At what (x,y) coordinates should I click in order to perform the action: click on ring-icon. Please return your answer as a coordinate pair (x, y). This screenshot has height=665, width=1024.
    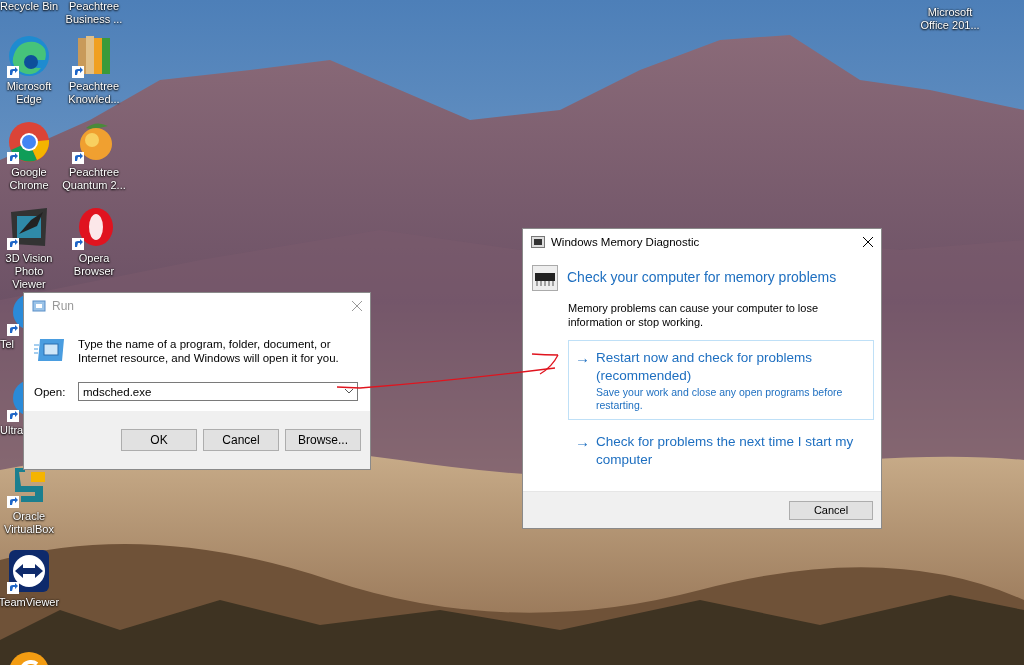
    Looking at the image, I should click on (94, 228).